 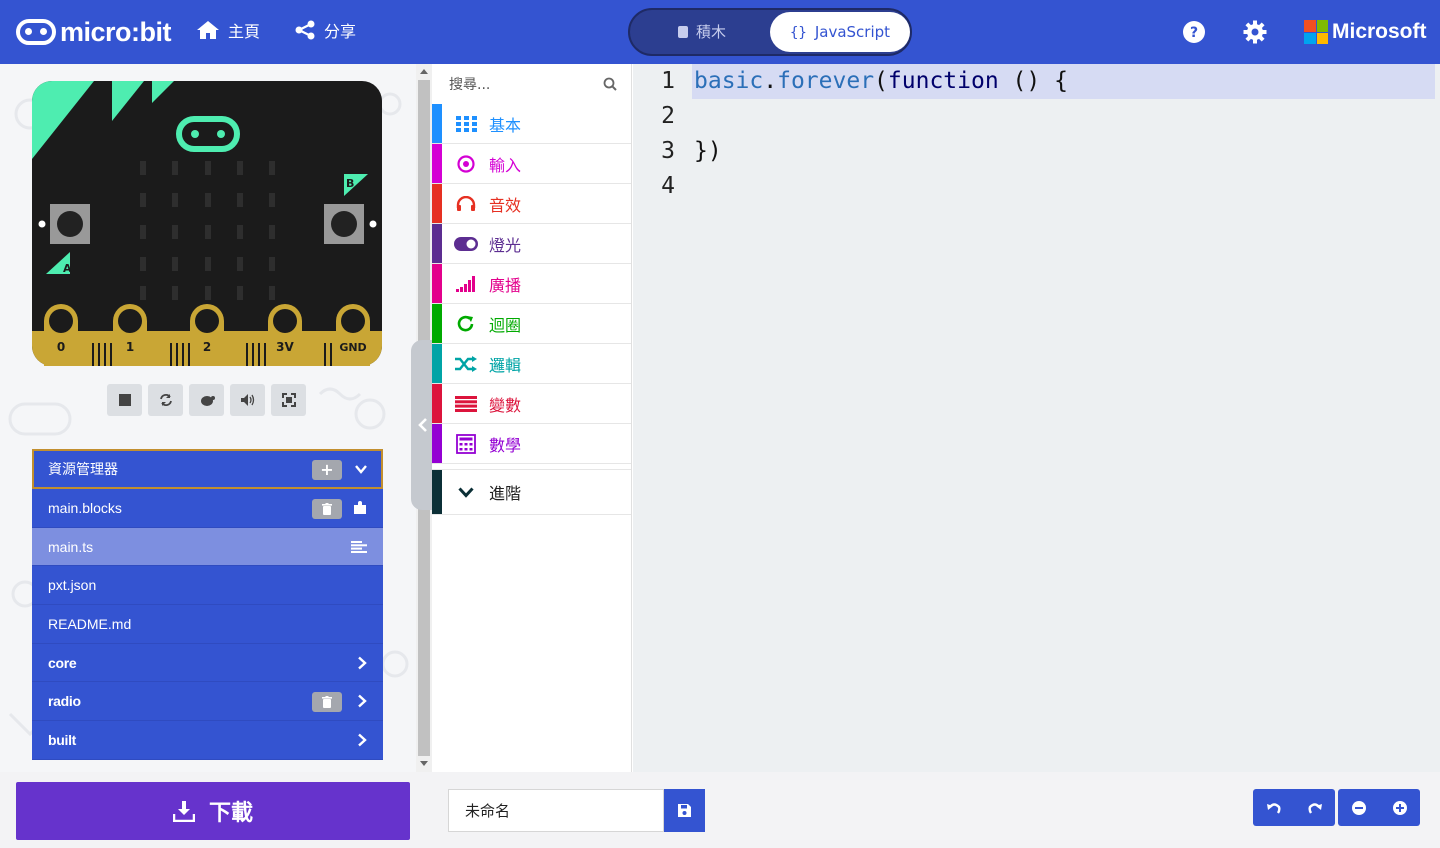 I want to click on code-token-rest: () {, so click(x=1033, y=81).